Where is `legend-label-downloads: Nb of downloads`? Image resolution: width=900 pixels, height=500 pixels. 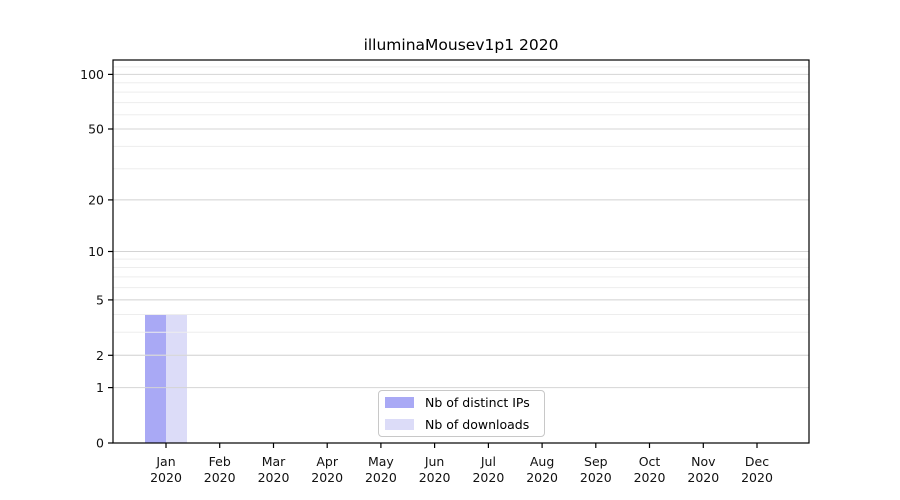 legend-label-downloads: Nb of downloads is located at coordinates (477, 424).